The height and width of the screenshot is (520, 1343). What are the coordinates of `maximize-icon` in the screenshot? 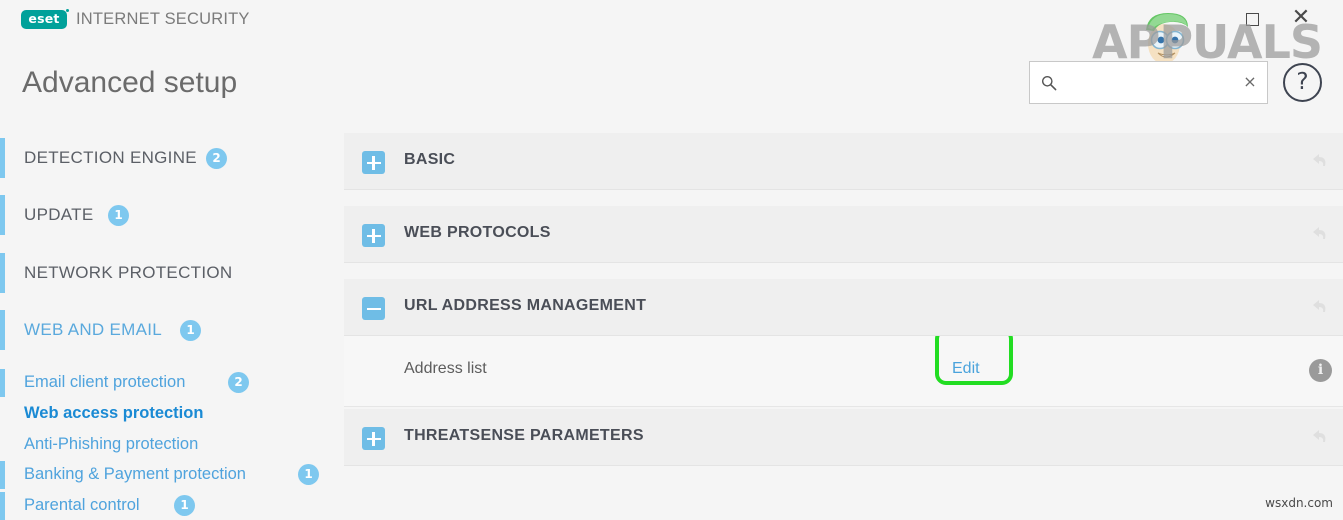 It's located at (1252, 19).